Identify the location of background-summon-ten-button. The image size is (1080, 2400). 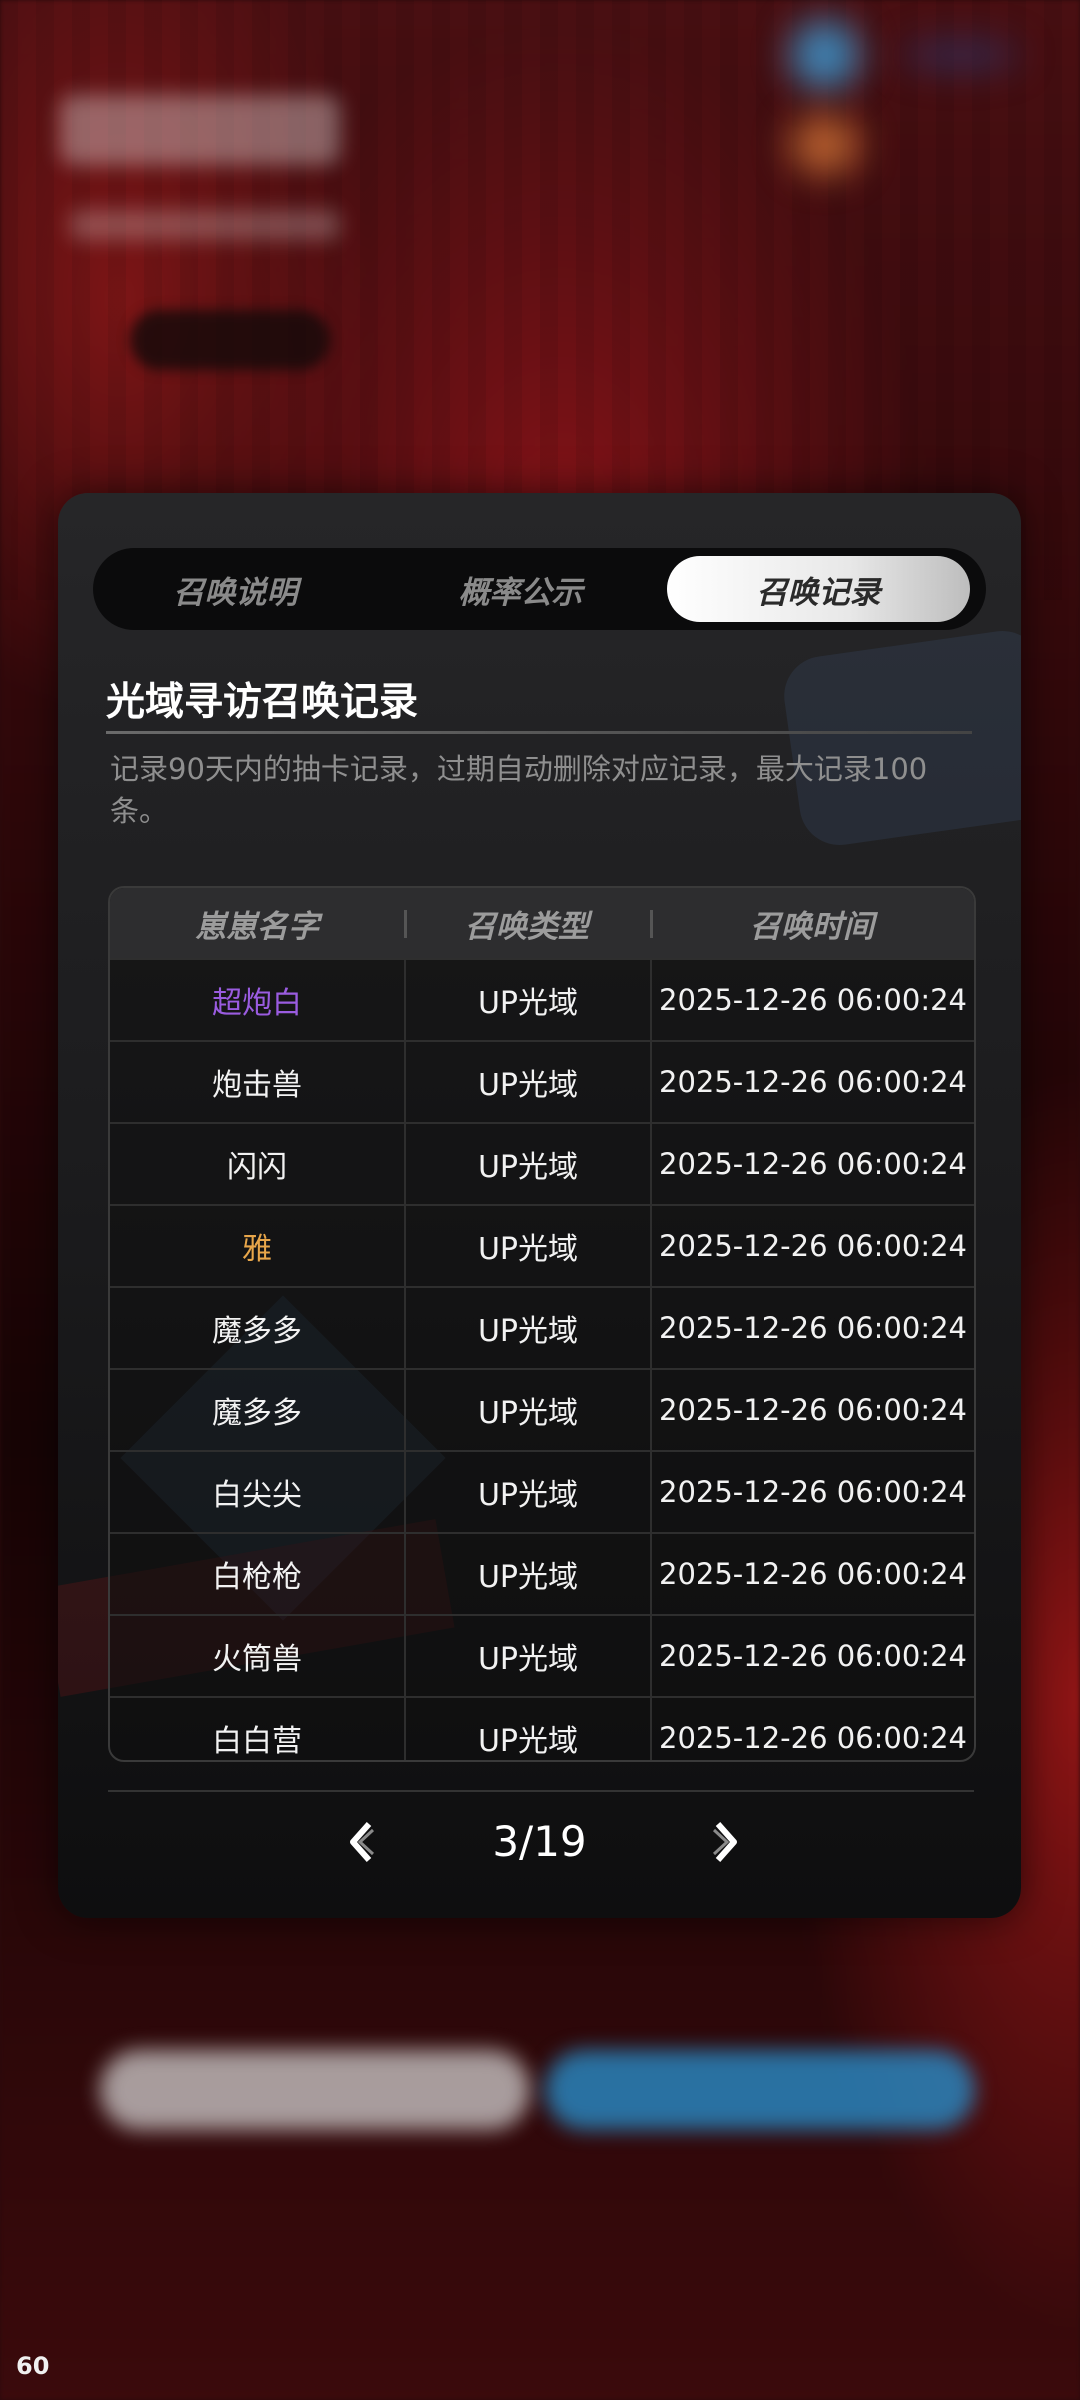
(760, 2090).